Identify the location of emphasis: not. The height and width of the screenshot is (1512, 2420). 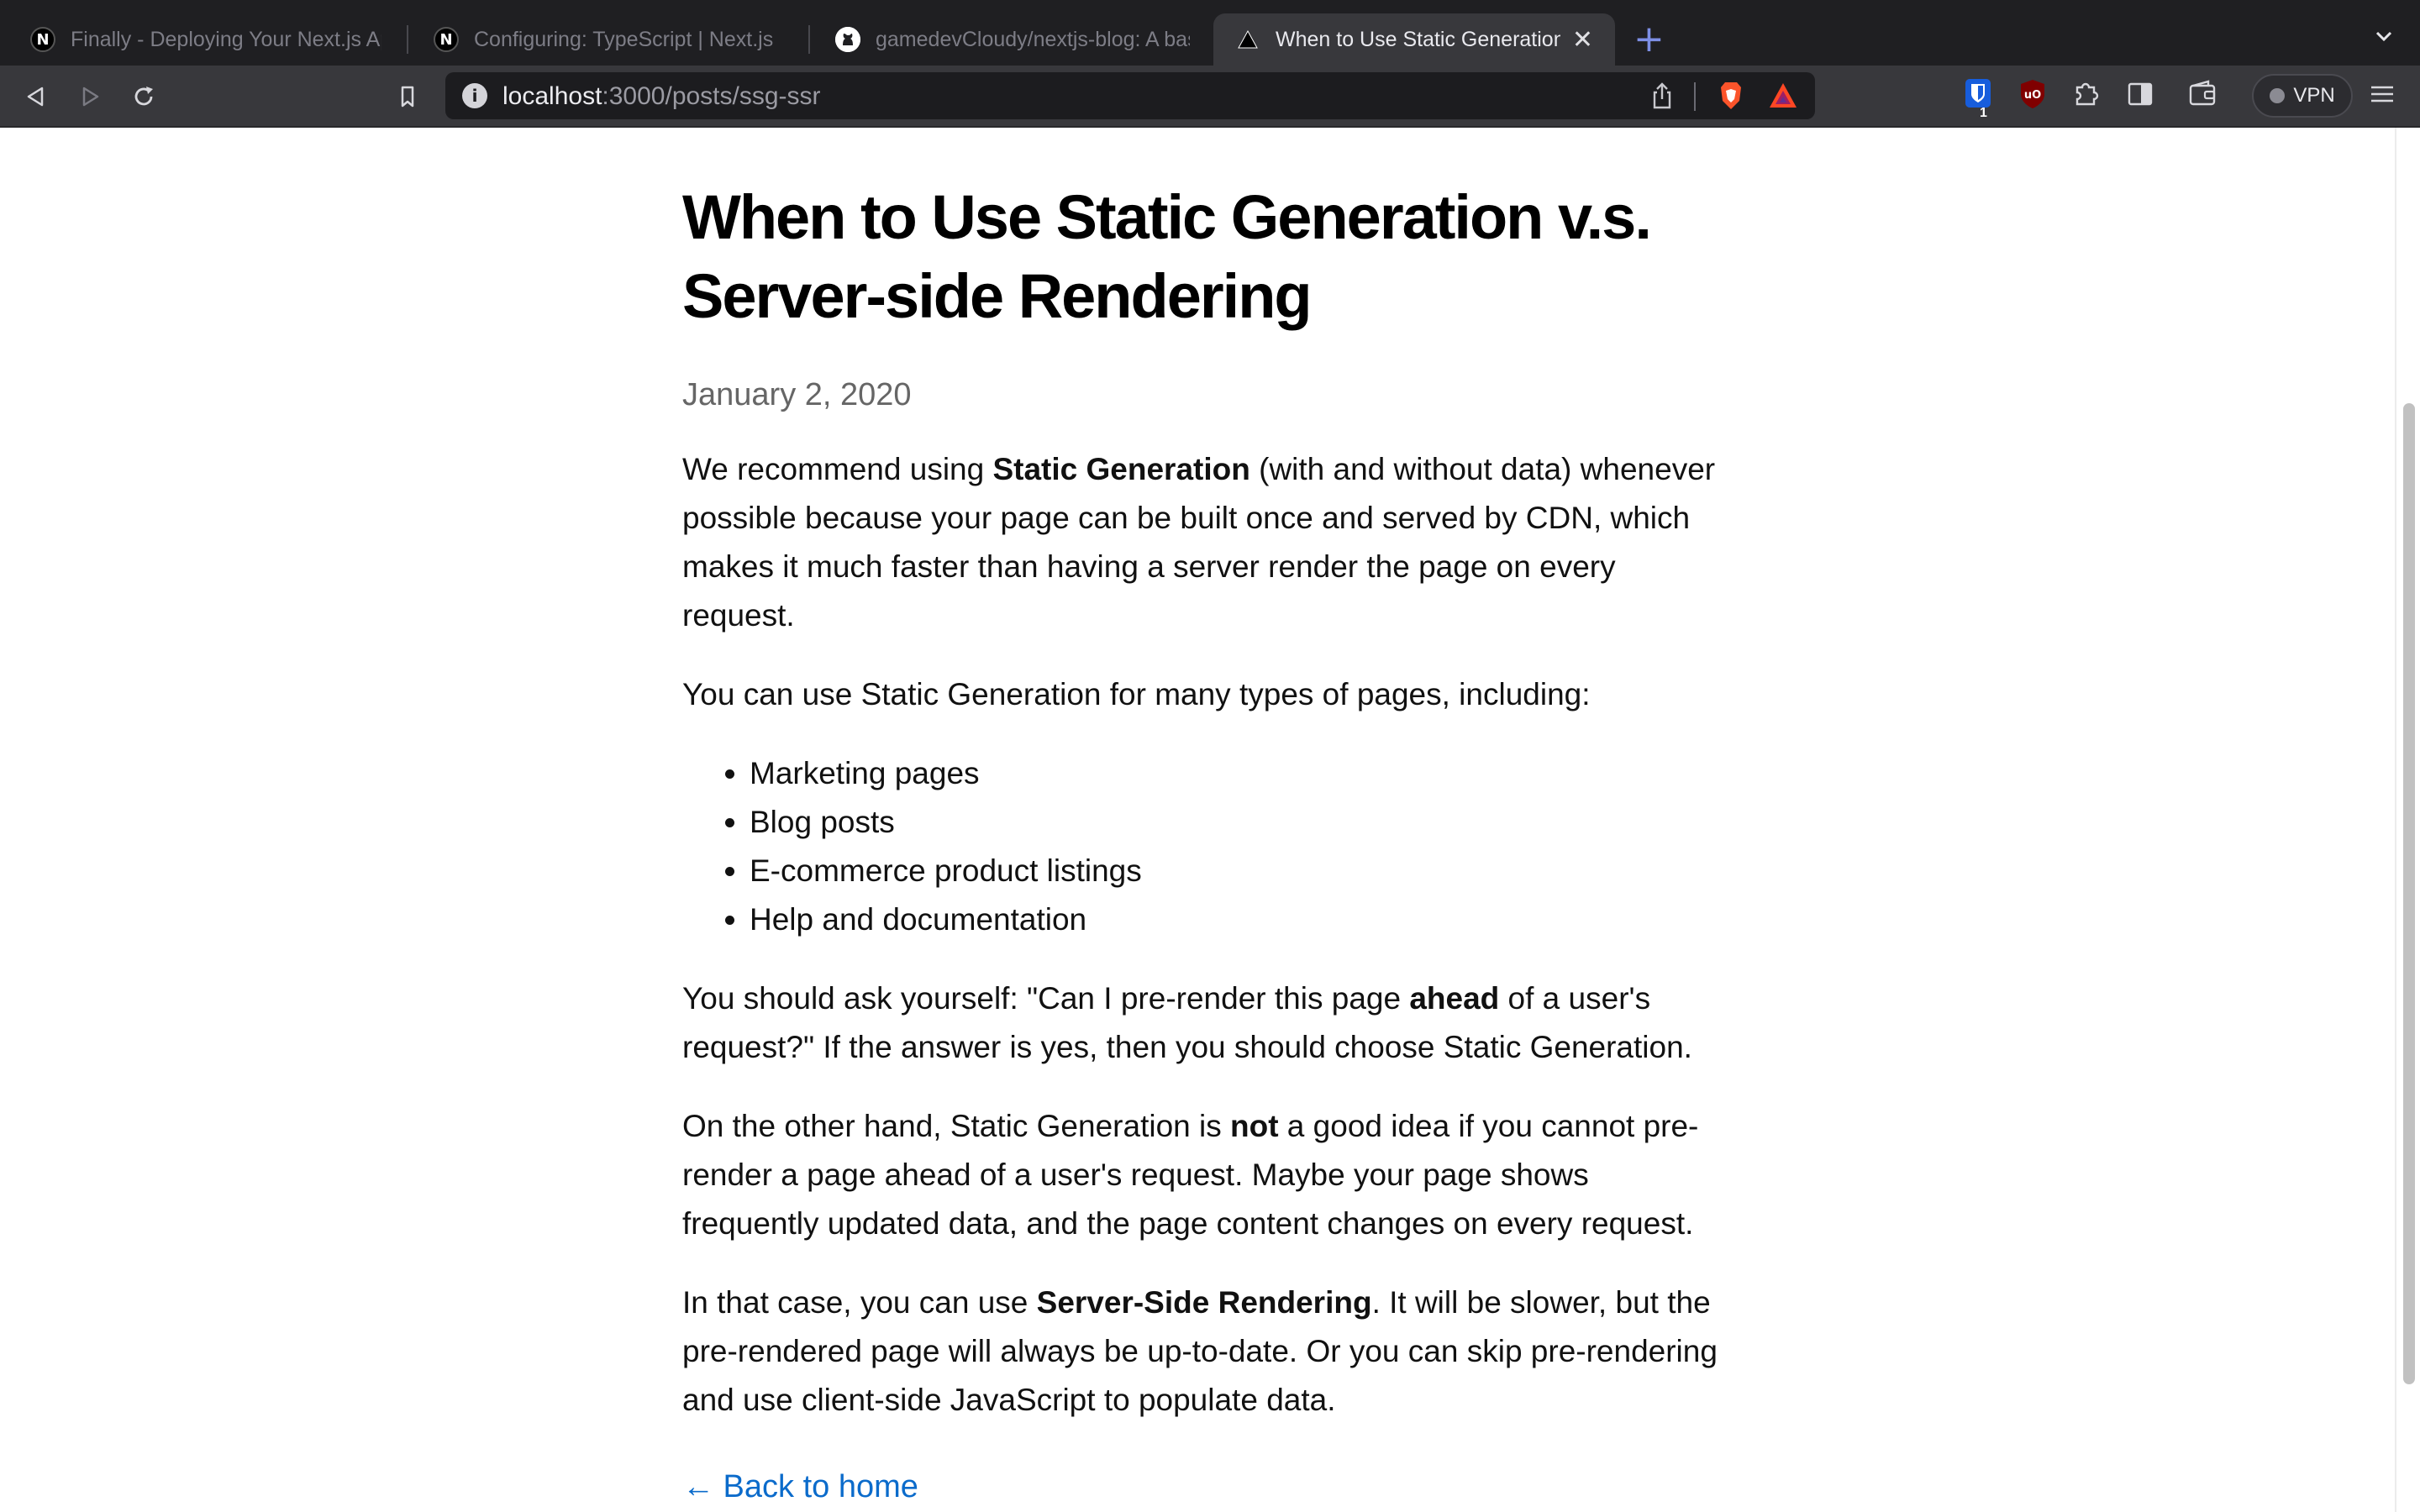
(1255, 1126).